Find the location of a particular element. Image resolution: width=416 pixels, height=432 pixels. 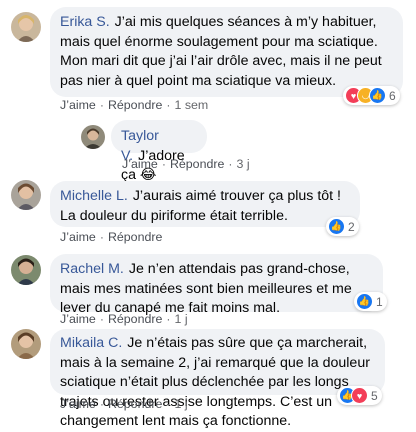

reaction-summary: 👍 1 is located at coordinates (370, 301).